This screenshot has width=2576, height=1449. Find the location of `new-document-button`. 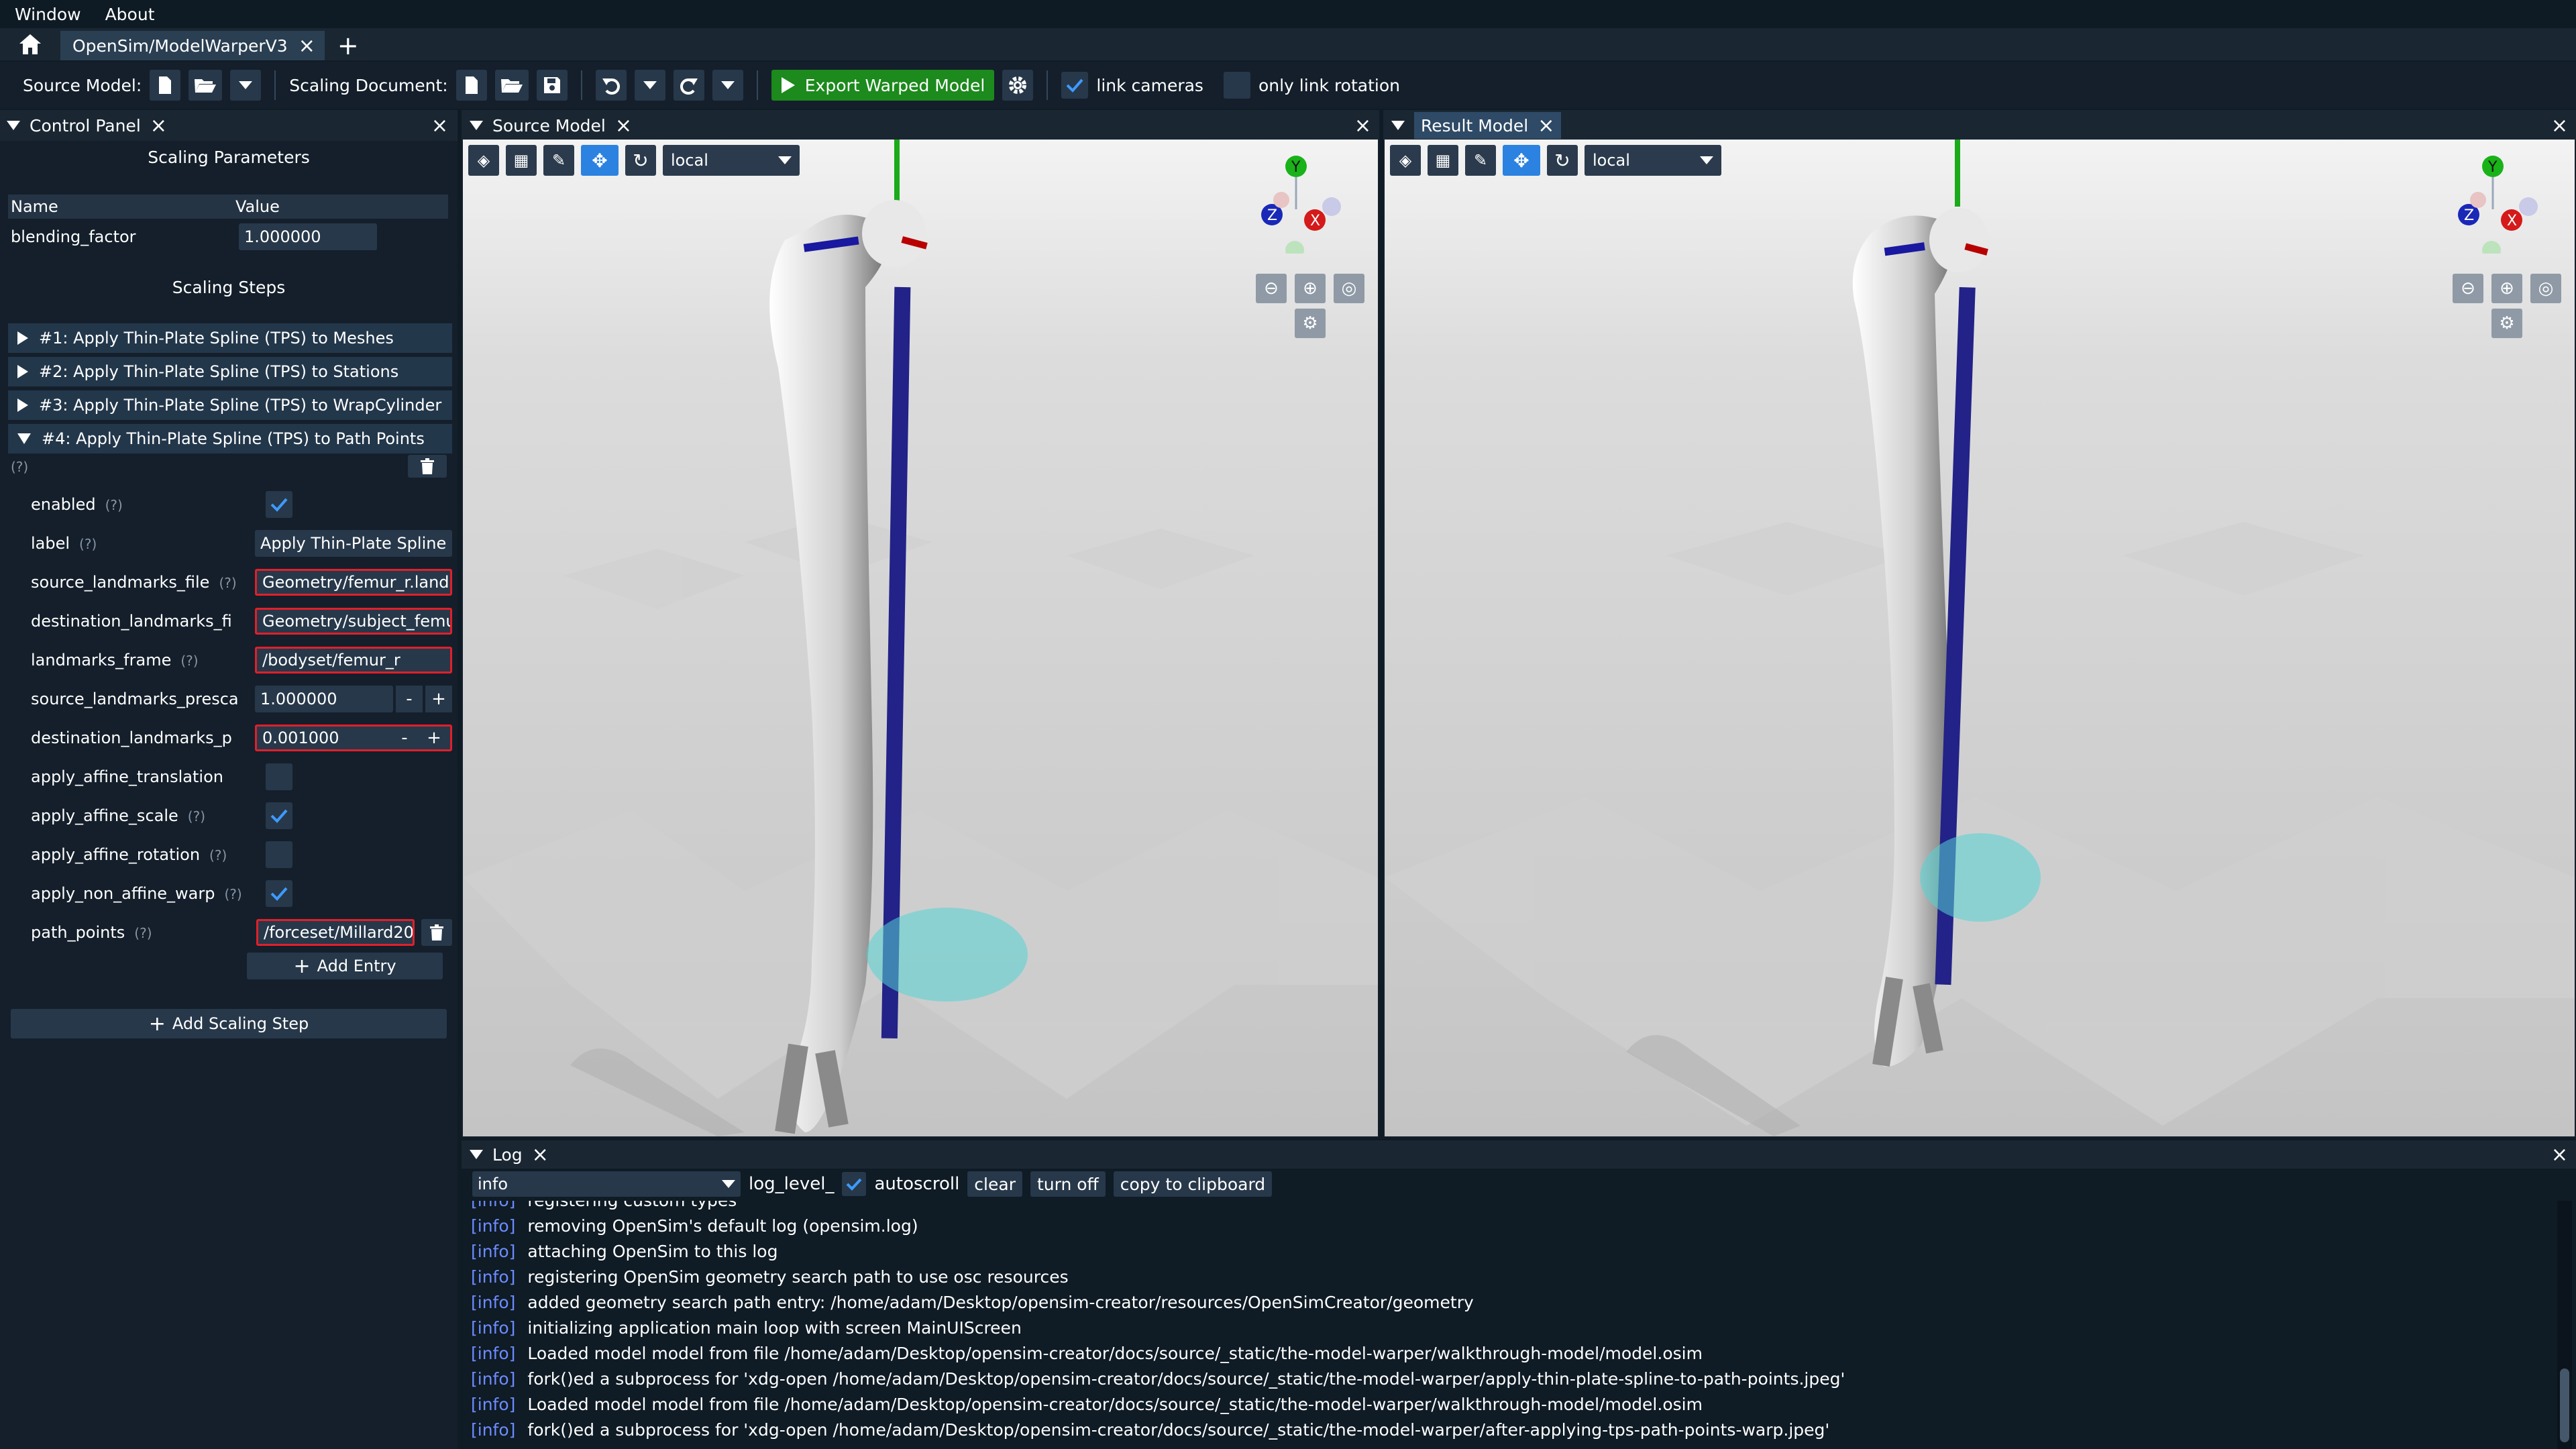

new-document-button is located at coordinates (471, 85).